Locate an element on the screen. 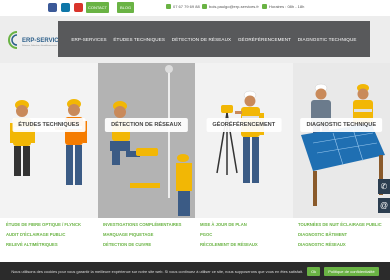 The image size is (390, 280). panel-label: DIAGNOSTIC TECHNIQUE is located at coordinates (341, 125).